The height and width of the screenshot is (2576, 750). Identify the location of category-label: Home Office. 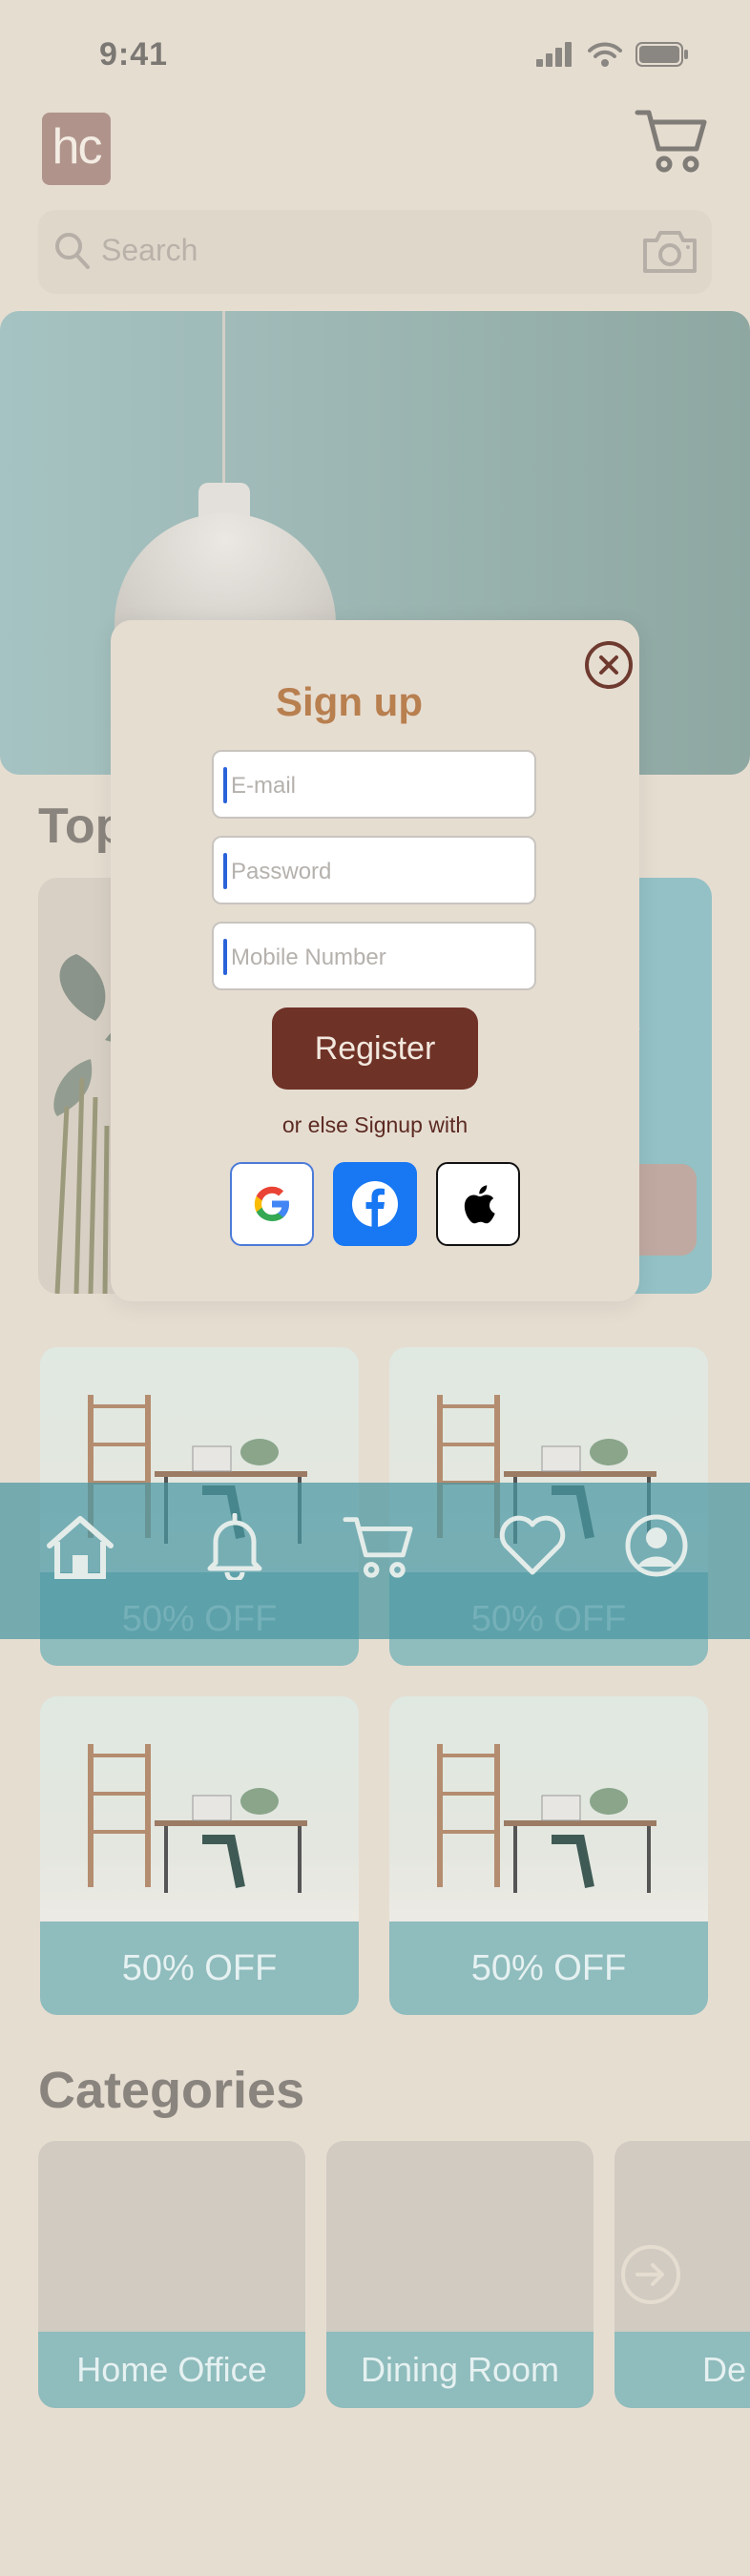
(171, 2370).